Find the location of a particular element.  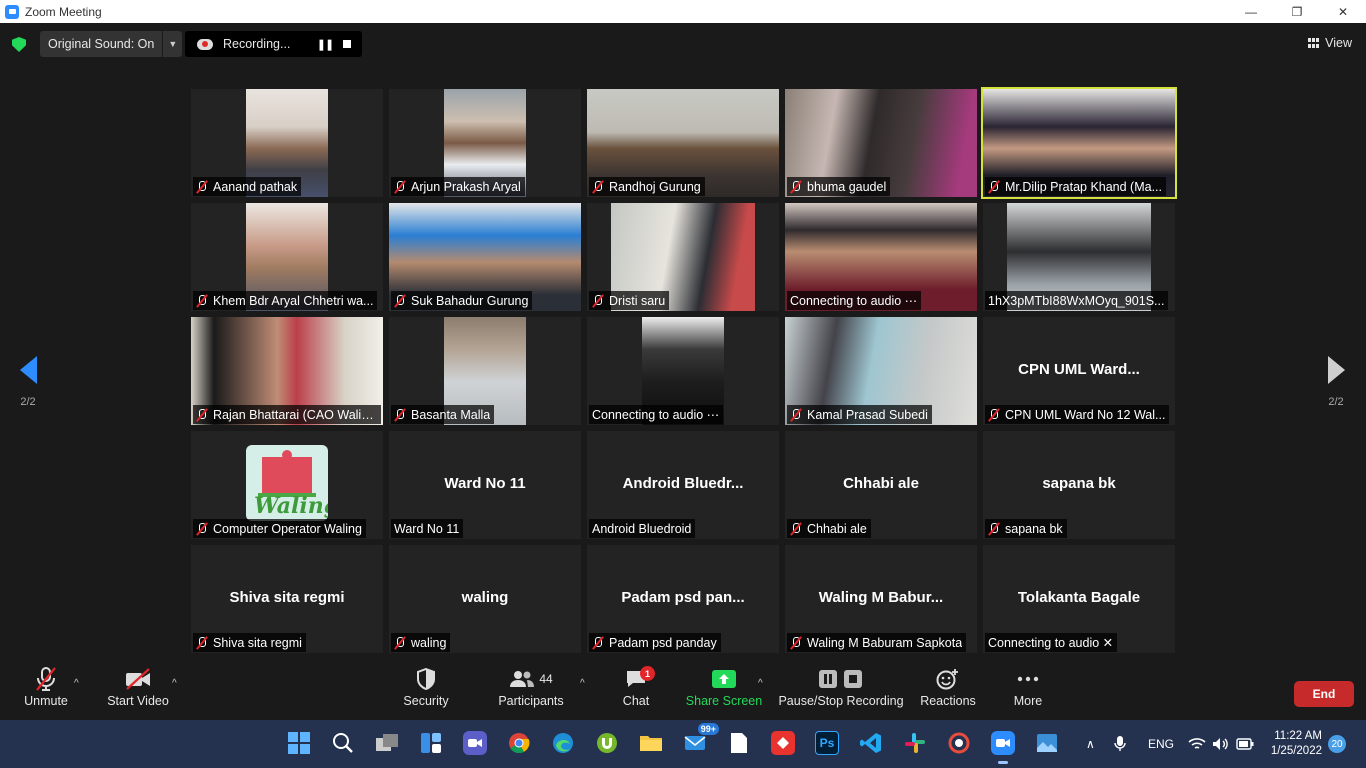

participant-display-name: Shiva sita regmi is located at coordinates (287, 597).